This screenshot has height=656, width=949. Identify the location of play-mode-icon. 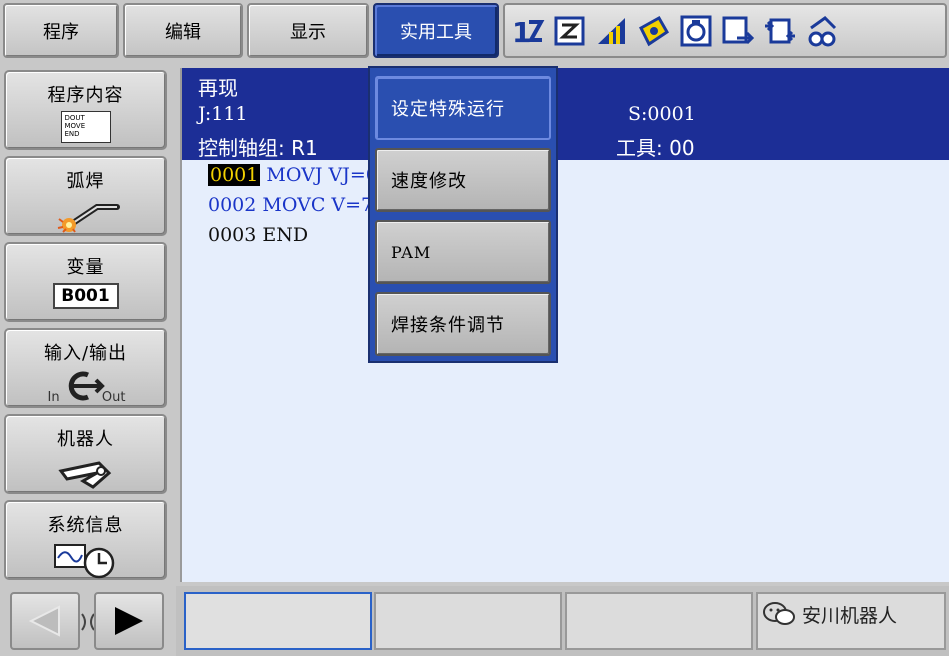
(654, 31).